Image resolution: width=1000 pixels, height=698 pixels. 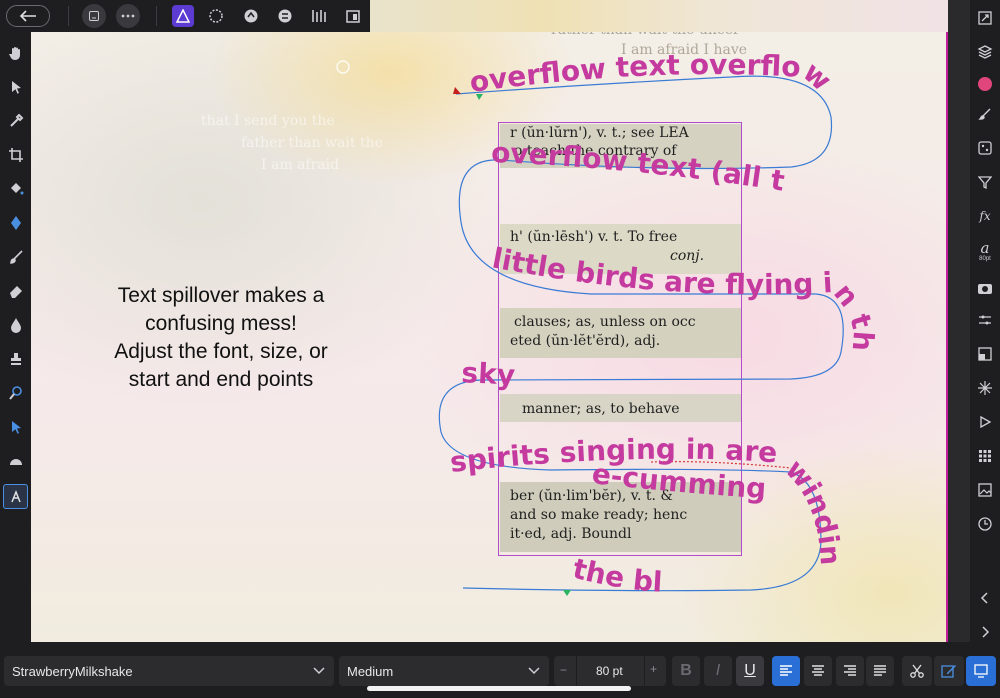 I want to click on crop-icon, so click(x=15, y=154).